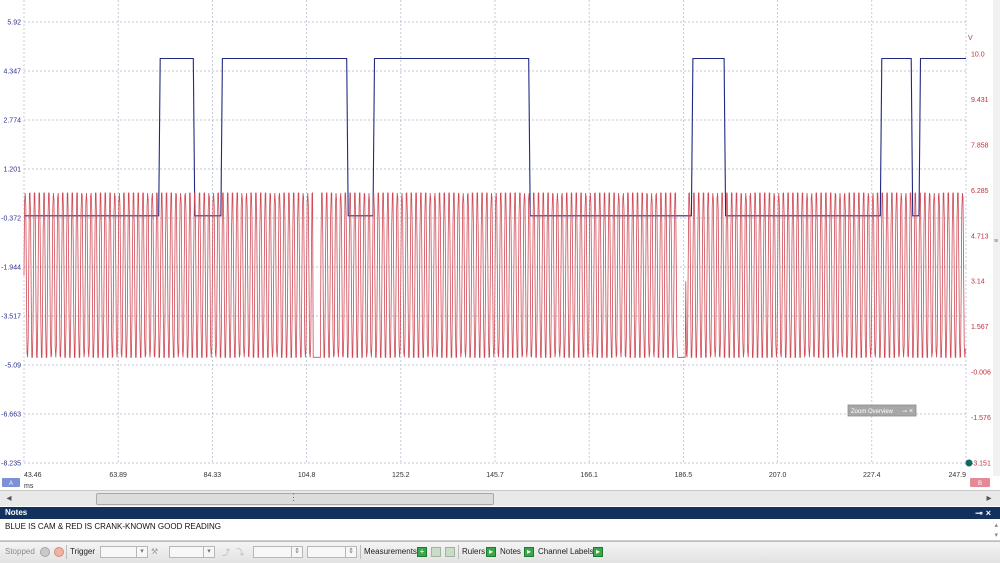  Describe the element at coordinates (990, 513) in the screenshot. I see `notes-close-icon: ×` at that location.